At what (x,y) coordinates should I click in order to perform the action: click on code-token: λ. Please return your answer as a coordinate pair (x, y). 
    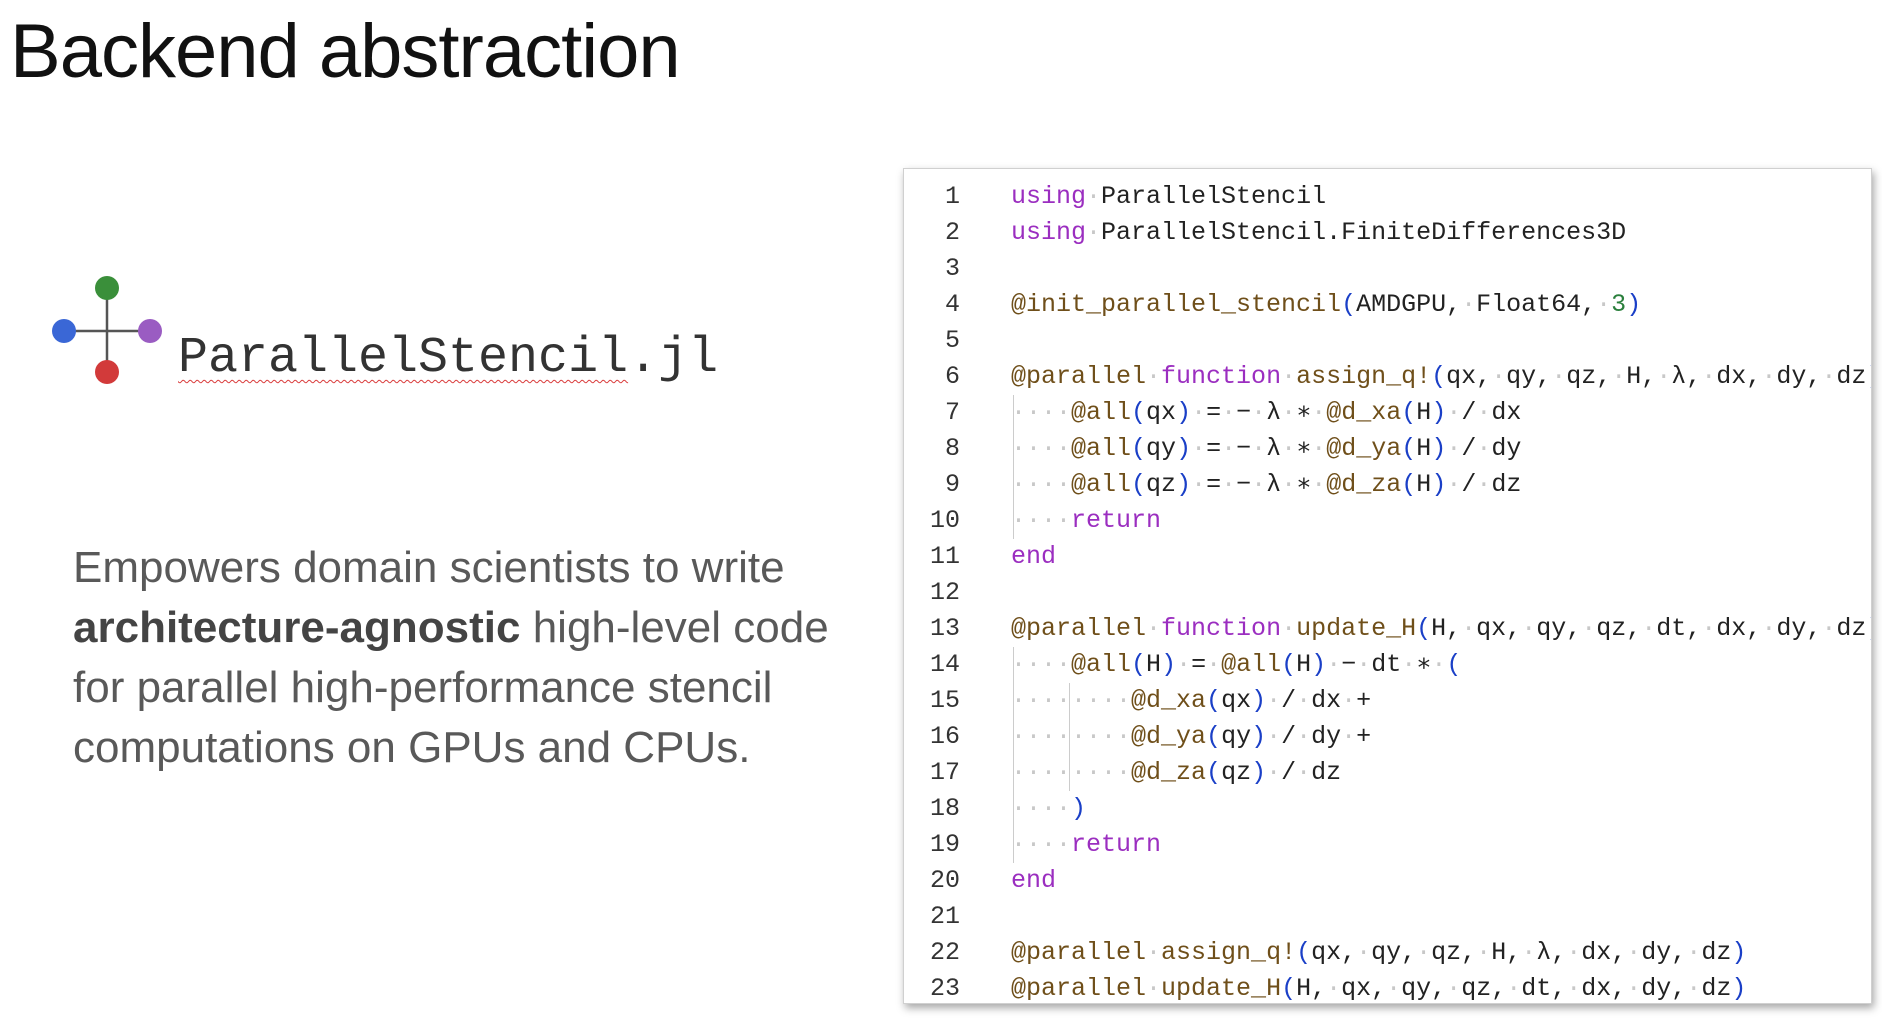
    Looking at the image, I should click on (1274, 412).